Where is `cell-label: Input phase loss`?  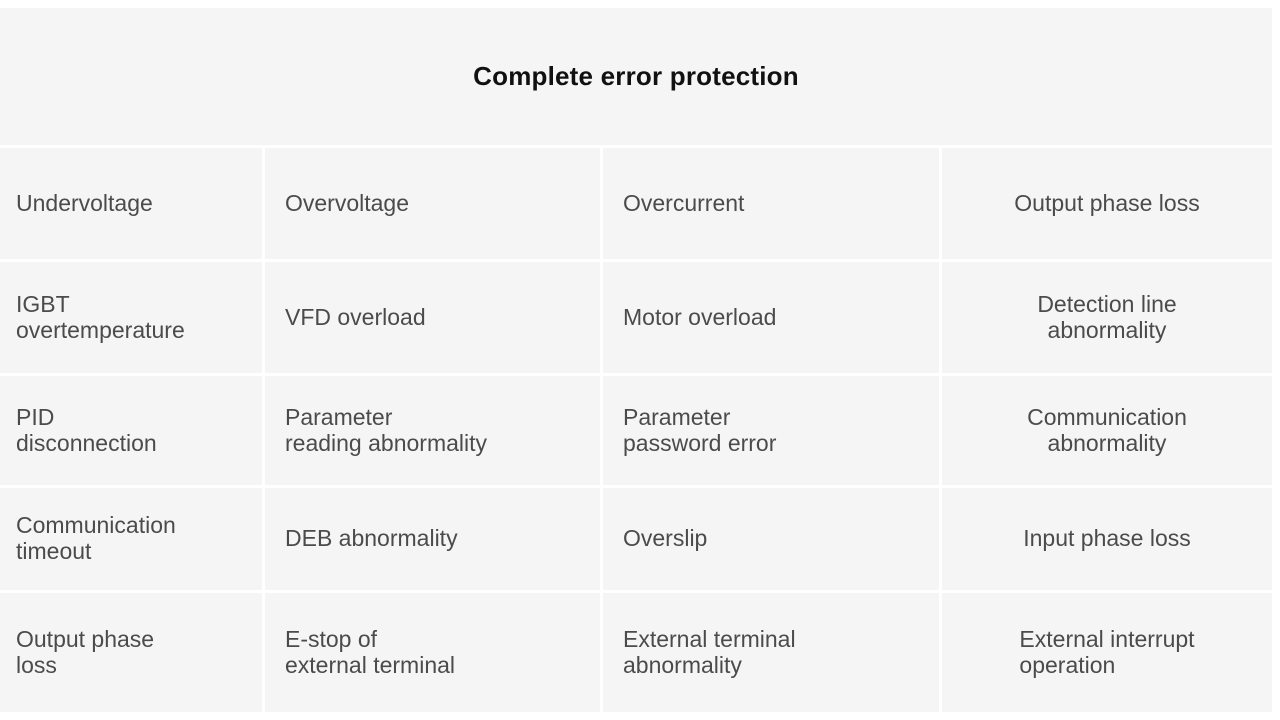 cell-label: Input phase loss is located at coordinates (1107, 538).